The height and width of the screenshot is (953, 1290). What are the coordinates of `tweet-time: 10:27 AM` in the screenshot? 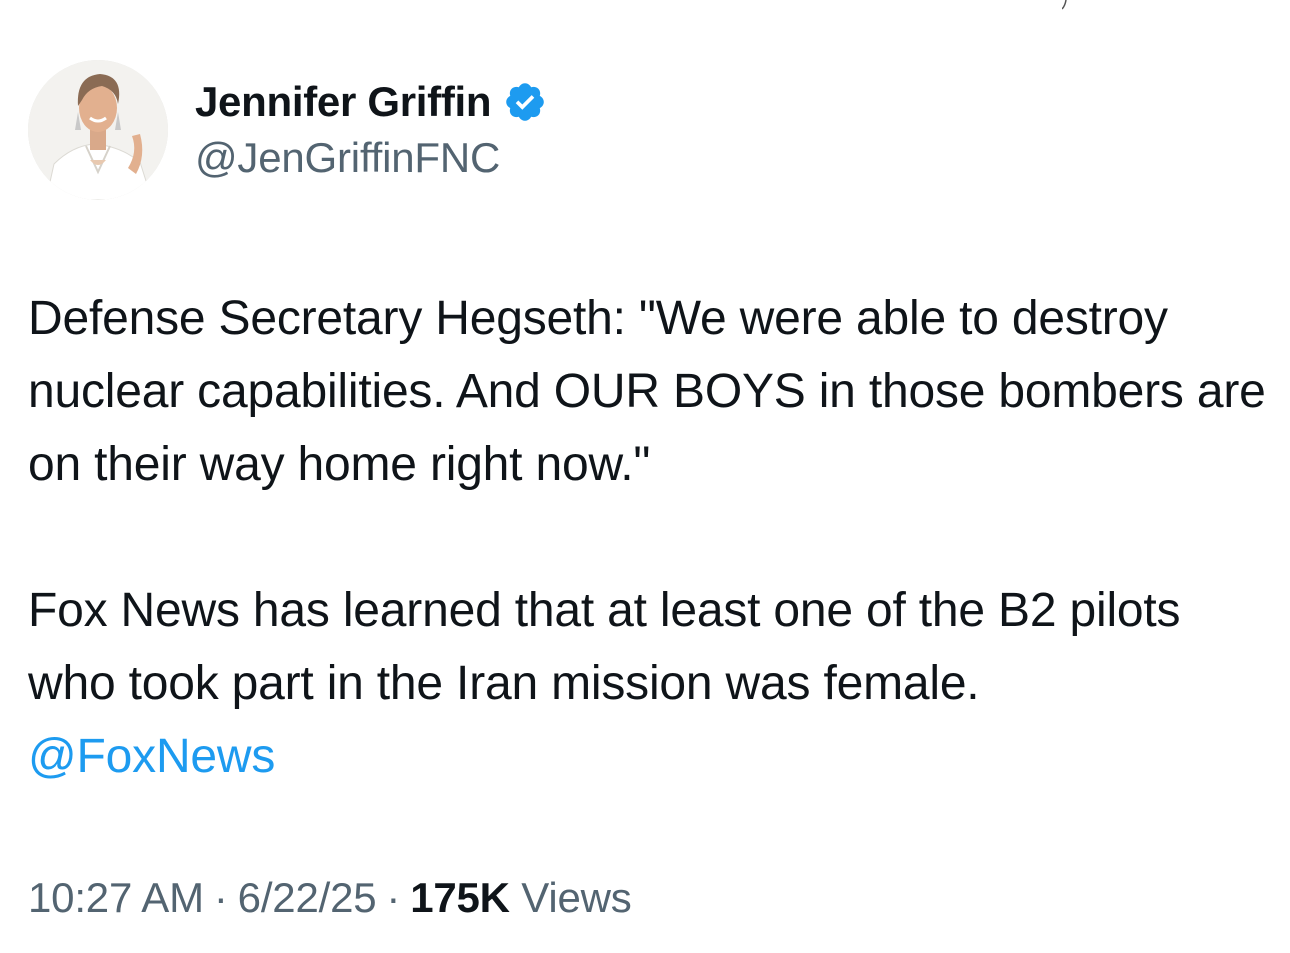 It's located at (116, 897).